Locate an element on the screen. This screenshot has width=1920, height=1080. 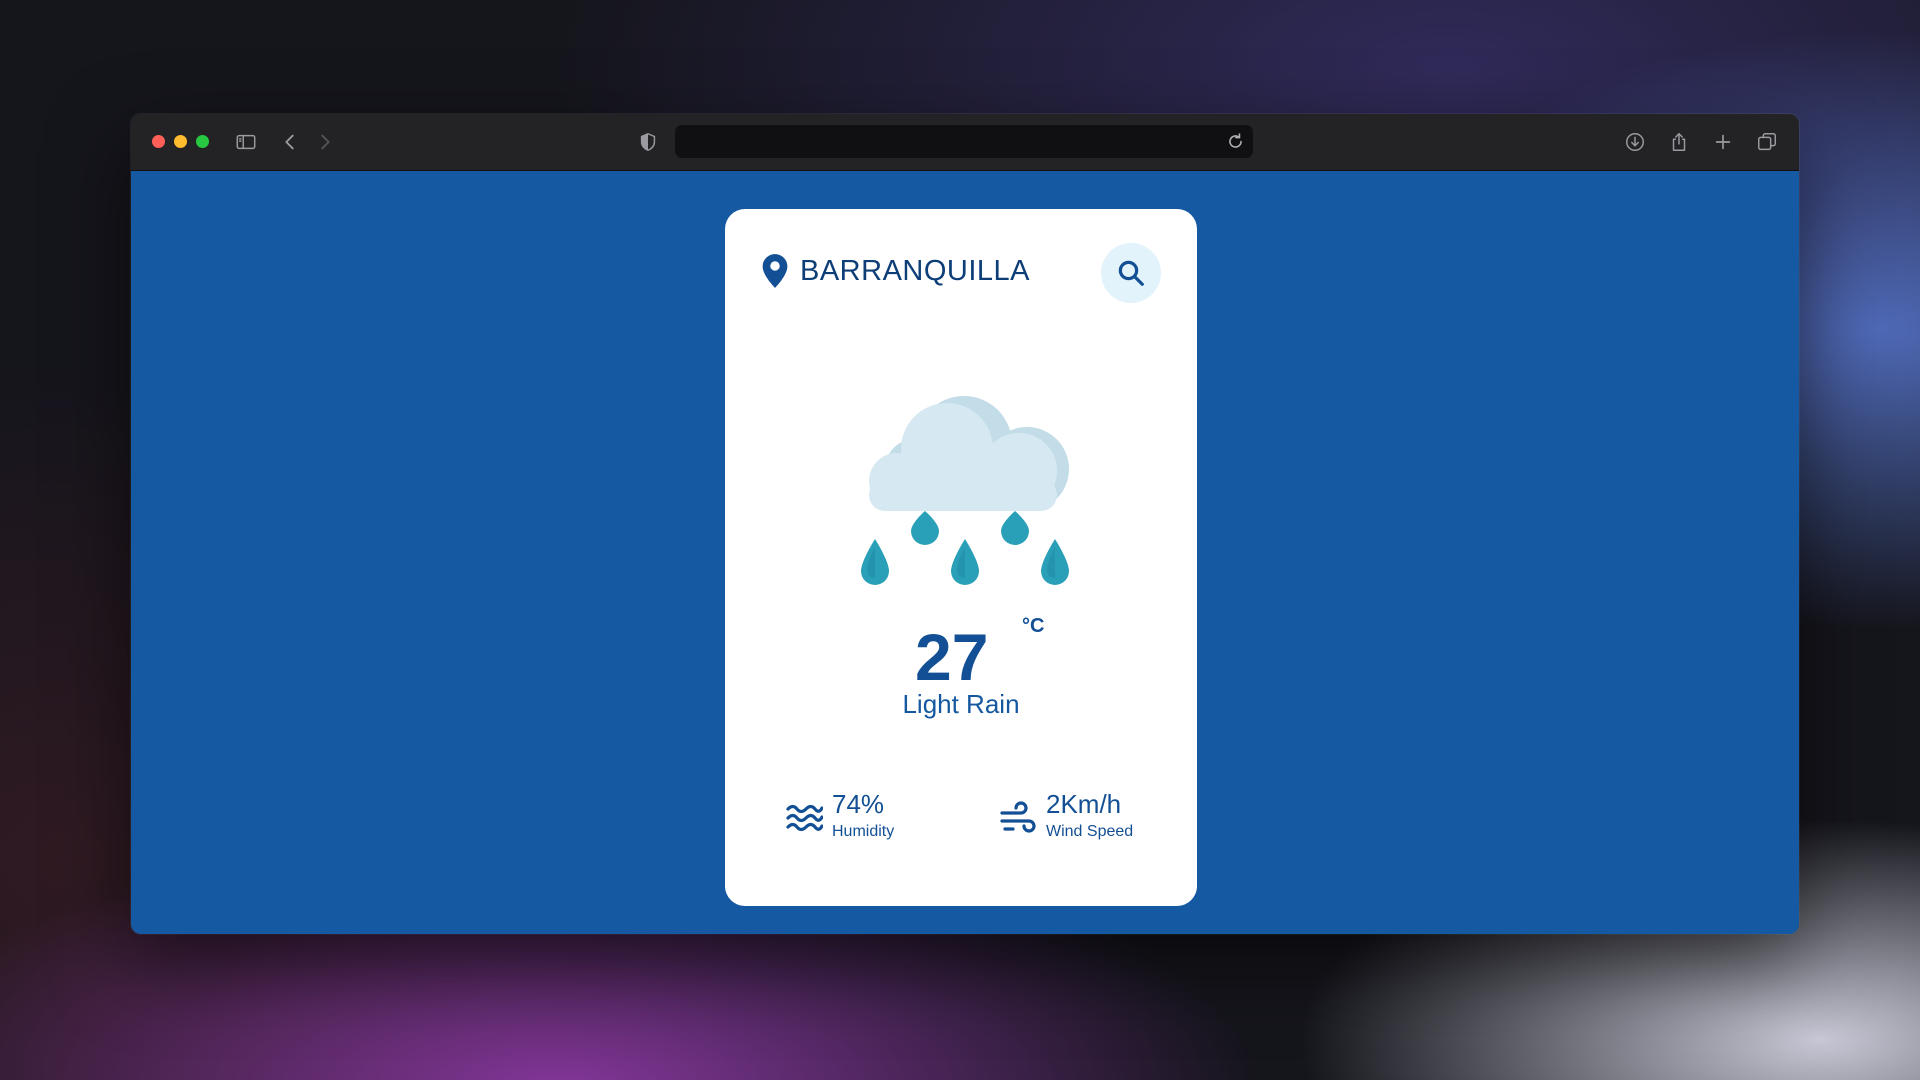
wind-icon is located at coordinates (1018, 817).